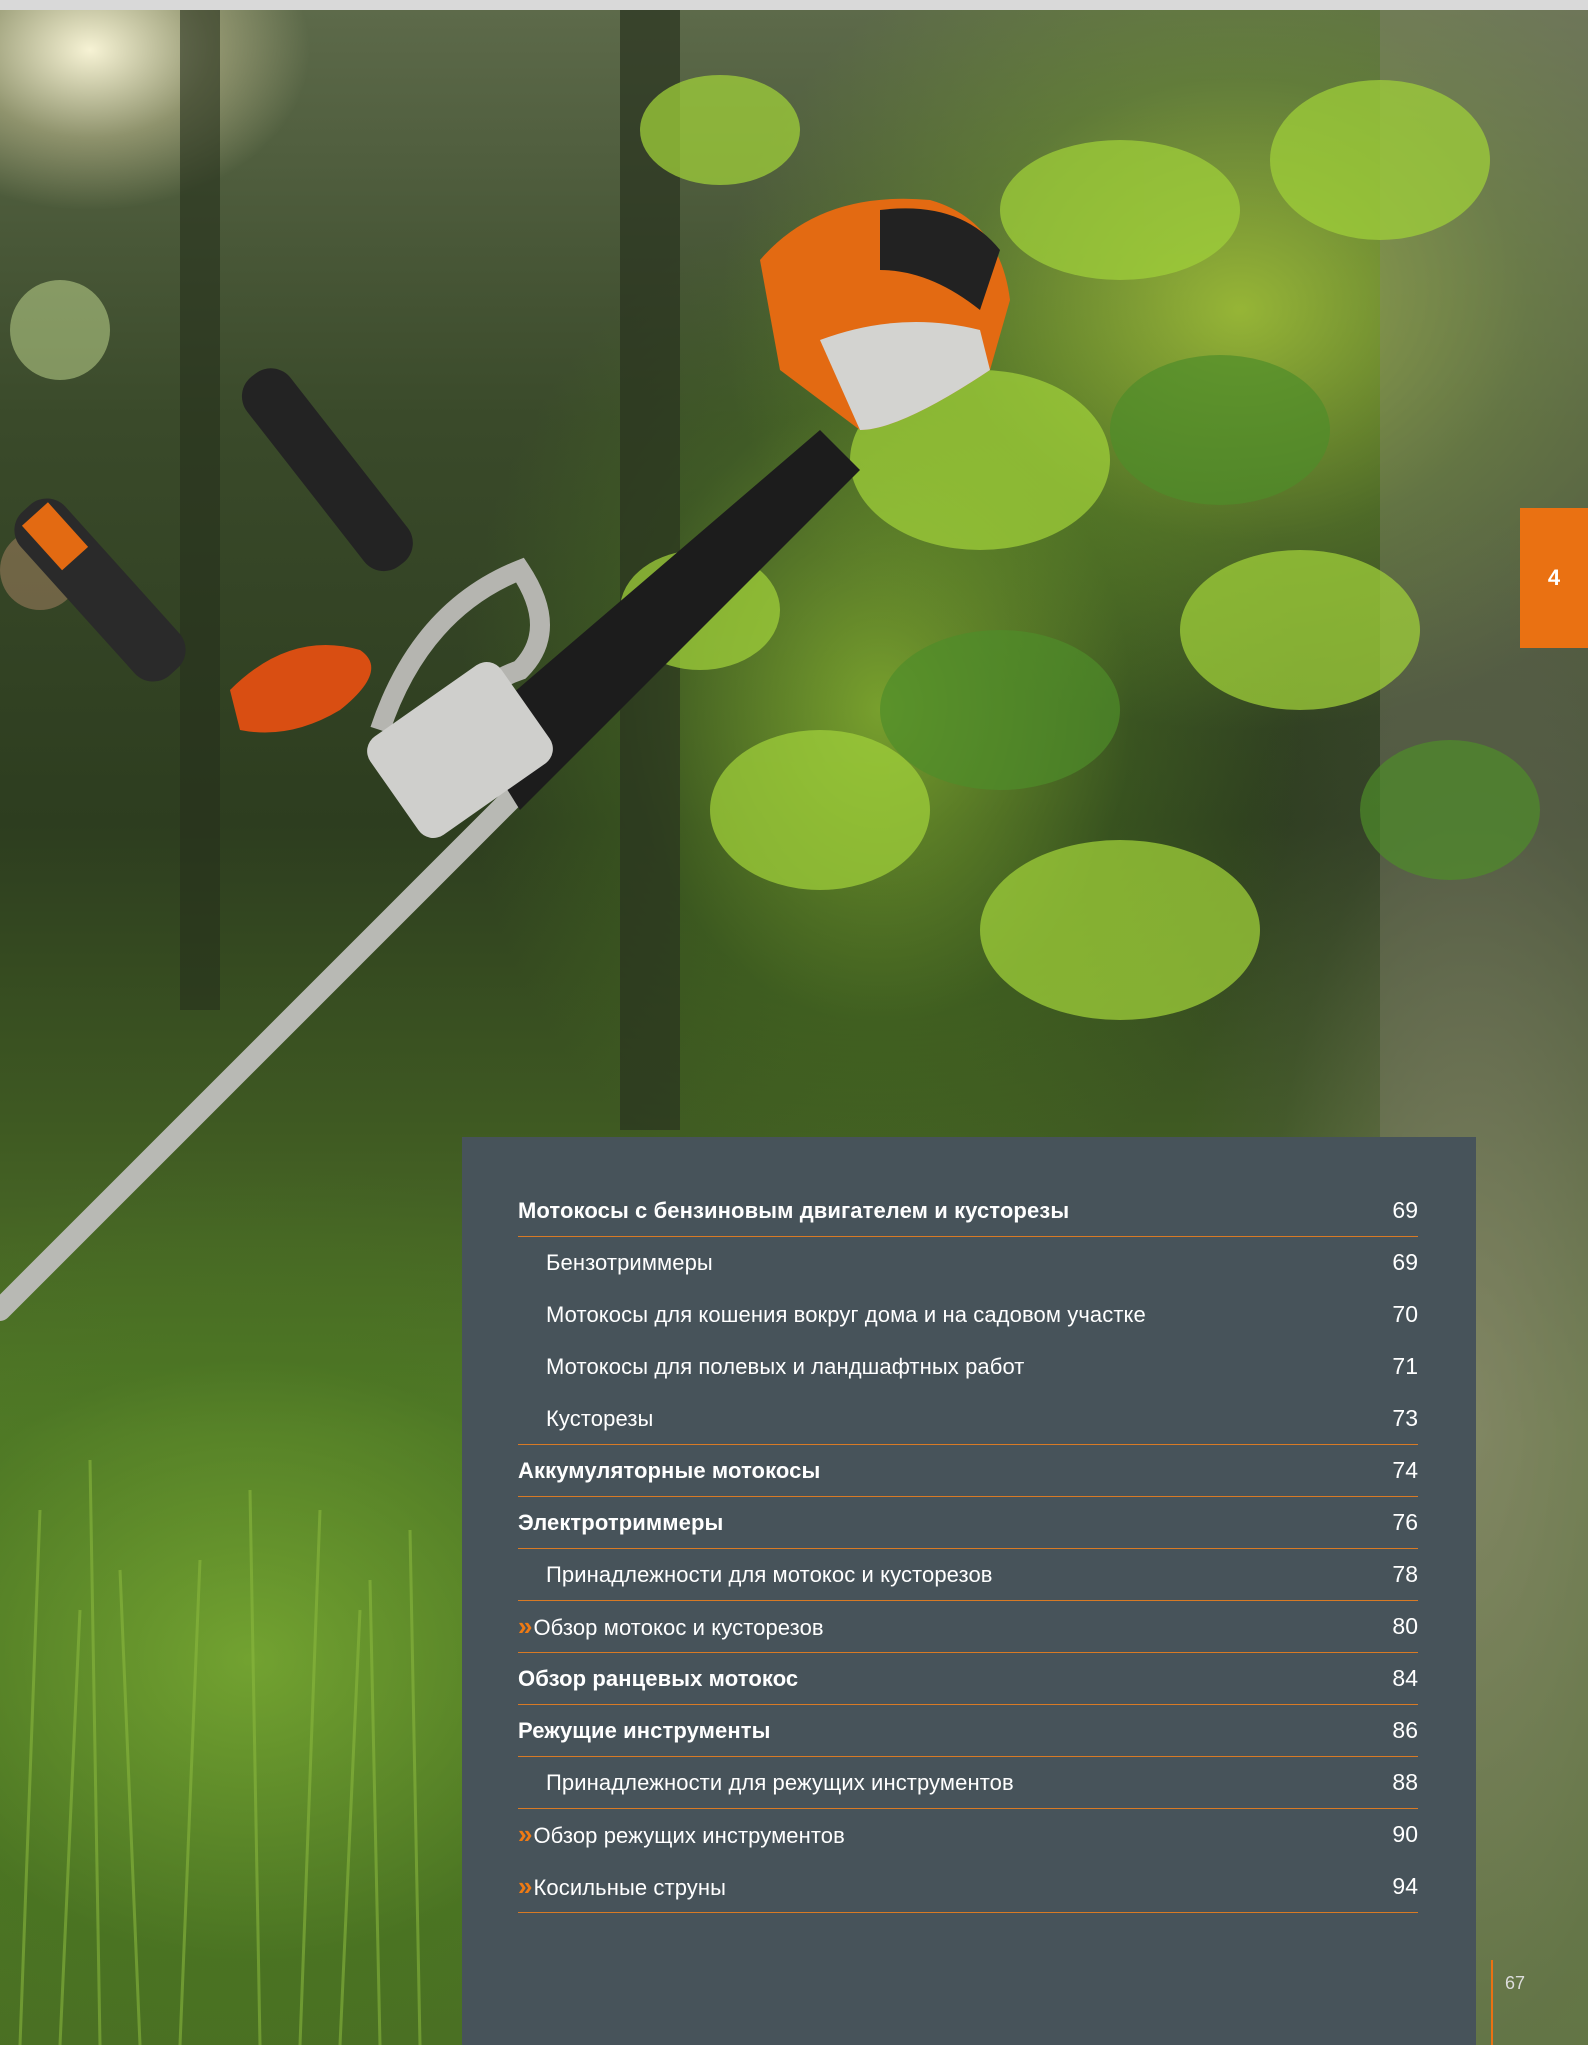  Describe the element at coordinates (968, 1679) in the screenshot. I see `toc-entry: Обзор ранцевых мотокос 84` at that location.